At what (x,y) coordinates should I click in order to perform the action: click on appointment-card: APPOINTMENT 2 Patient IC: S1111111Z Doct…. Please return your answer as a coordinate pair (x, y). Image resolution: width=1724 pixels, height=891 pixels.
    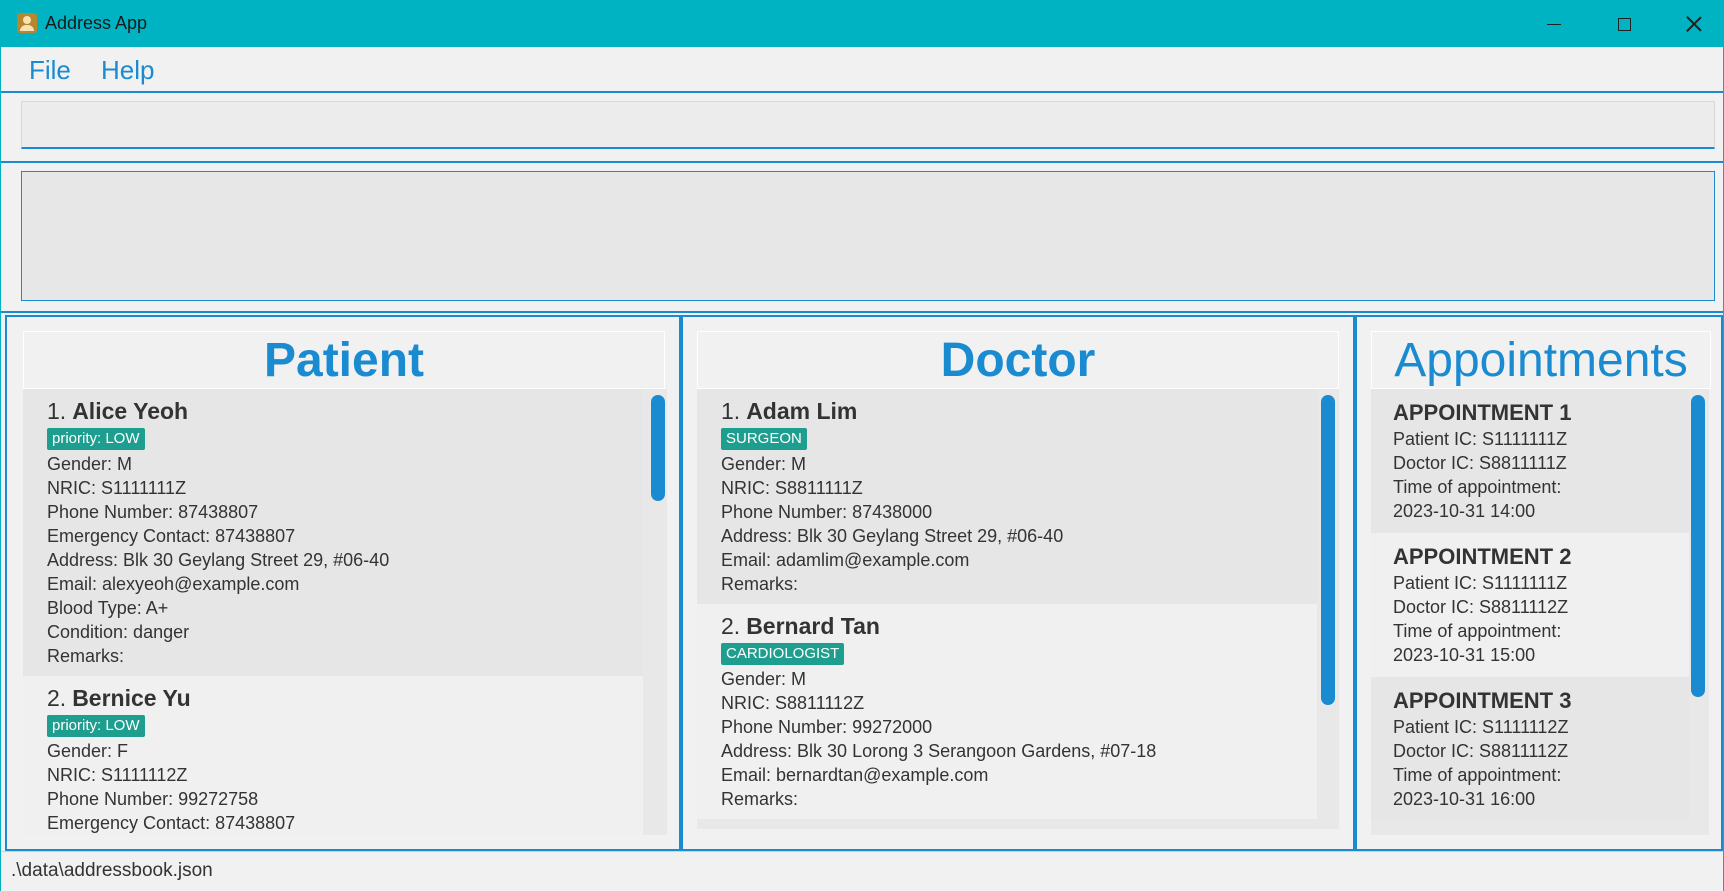
    Looking at the image, I should click on (1530, 605).